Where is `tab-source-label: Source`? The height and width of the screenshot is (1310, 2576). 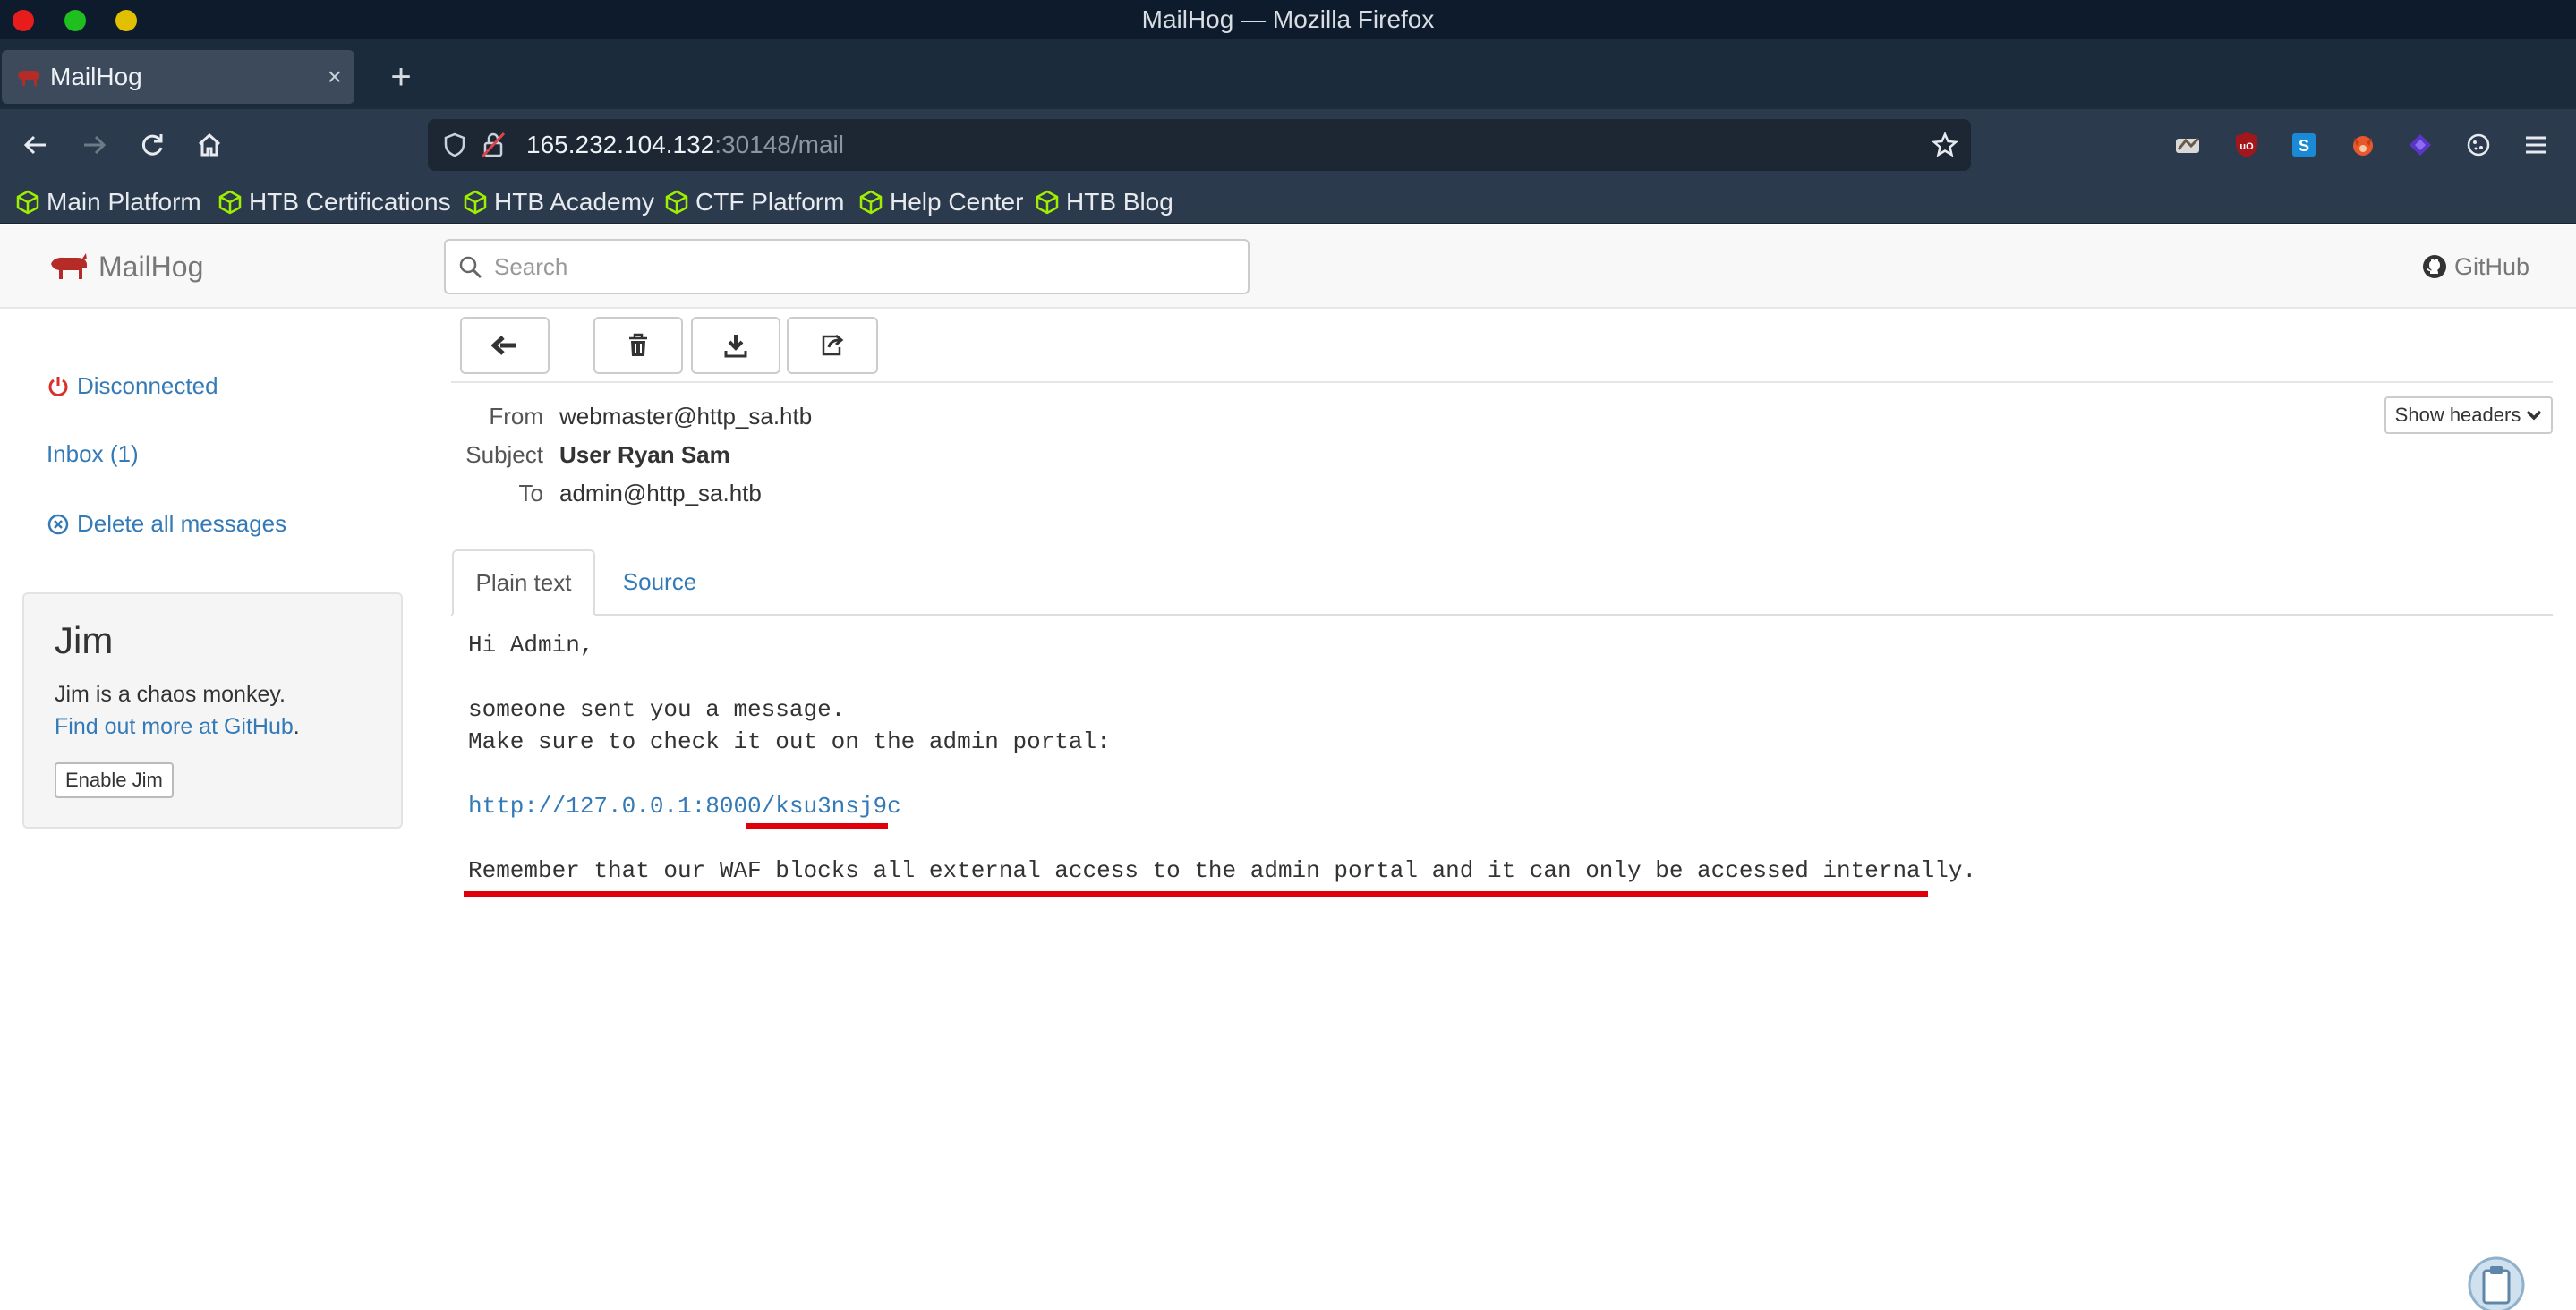
tab-source-label: Source is located at coordinates (659, 581).